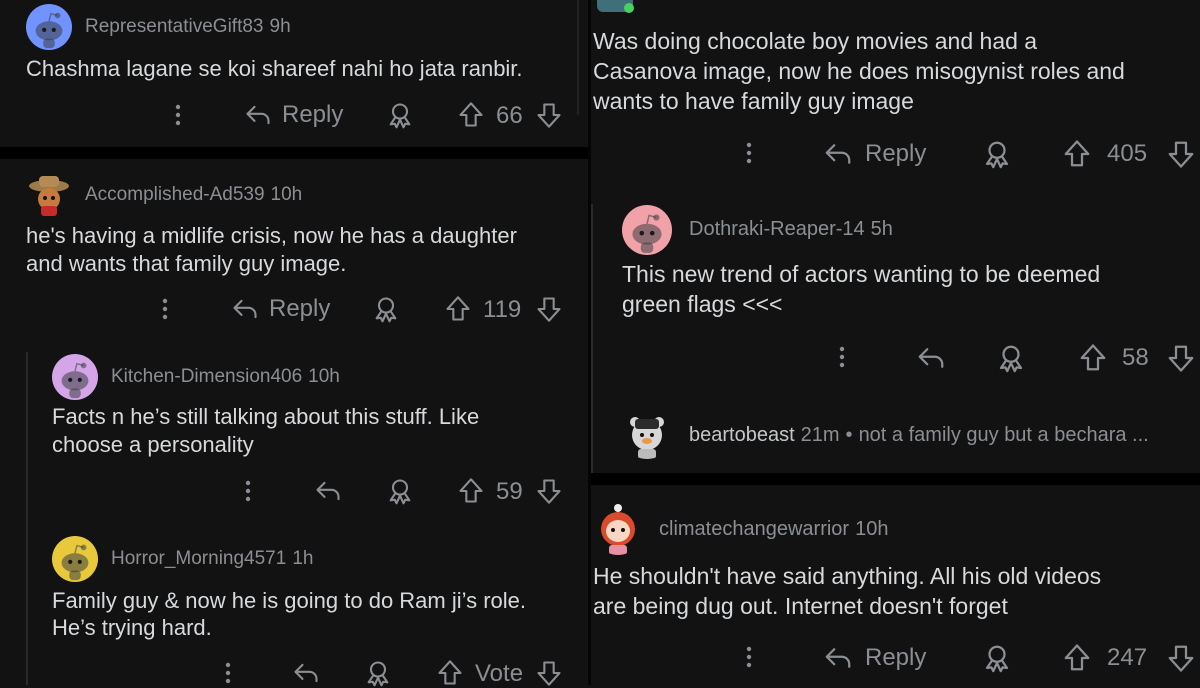  I want to click on timestamp: 1h, so click(303, 558).